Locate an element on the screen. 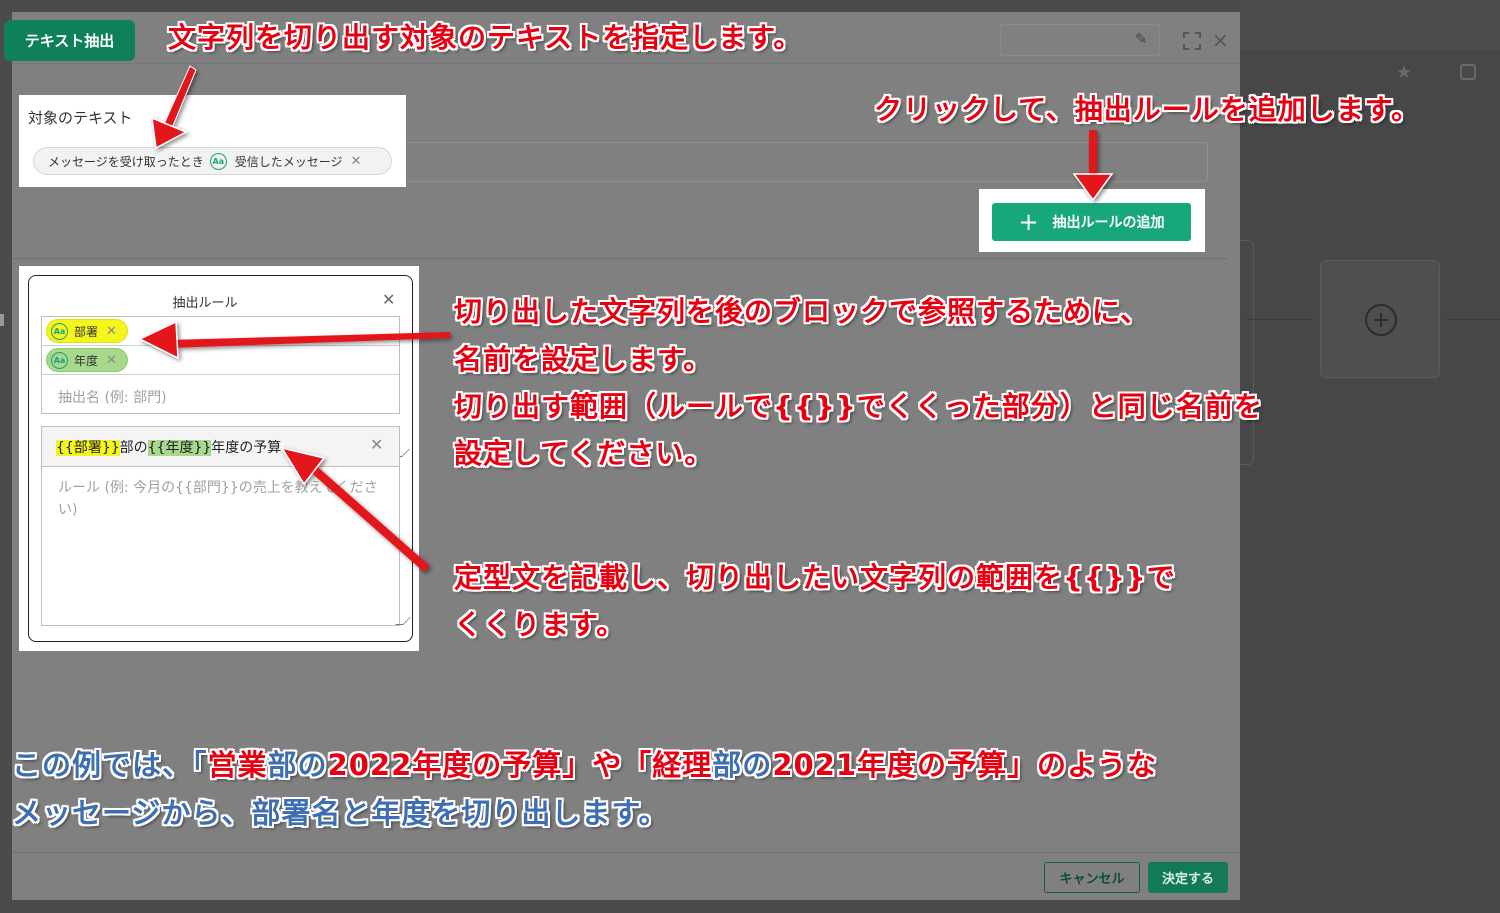 The width and height of the screenshot is (1500, 913). annotation-names-3: 切り出す範囲（ルールで{{}}でくくった部分）と同じ名前を is located at coordinates (858, 406).